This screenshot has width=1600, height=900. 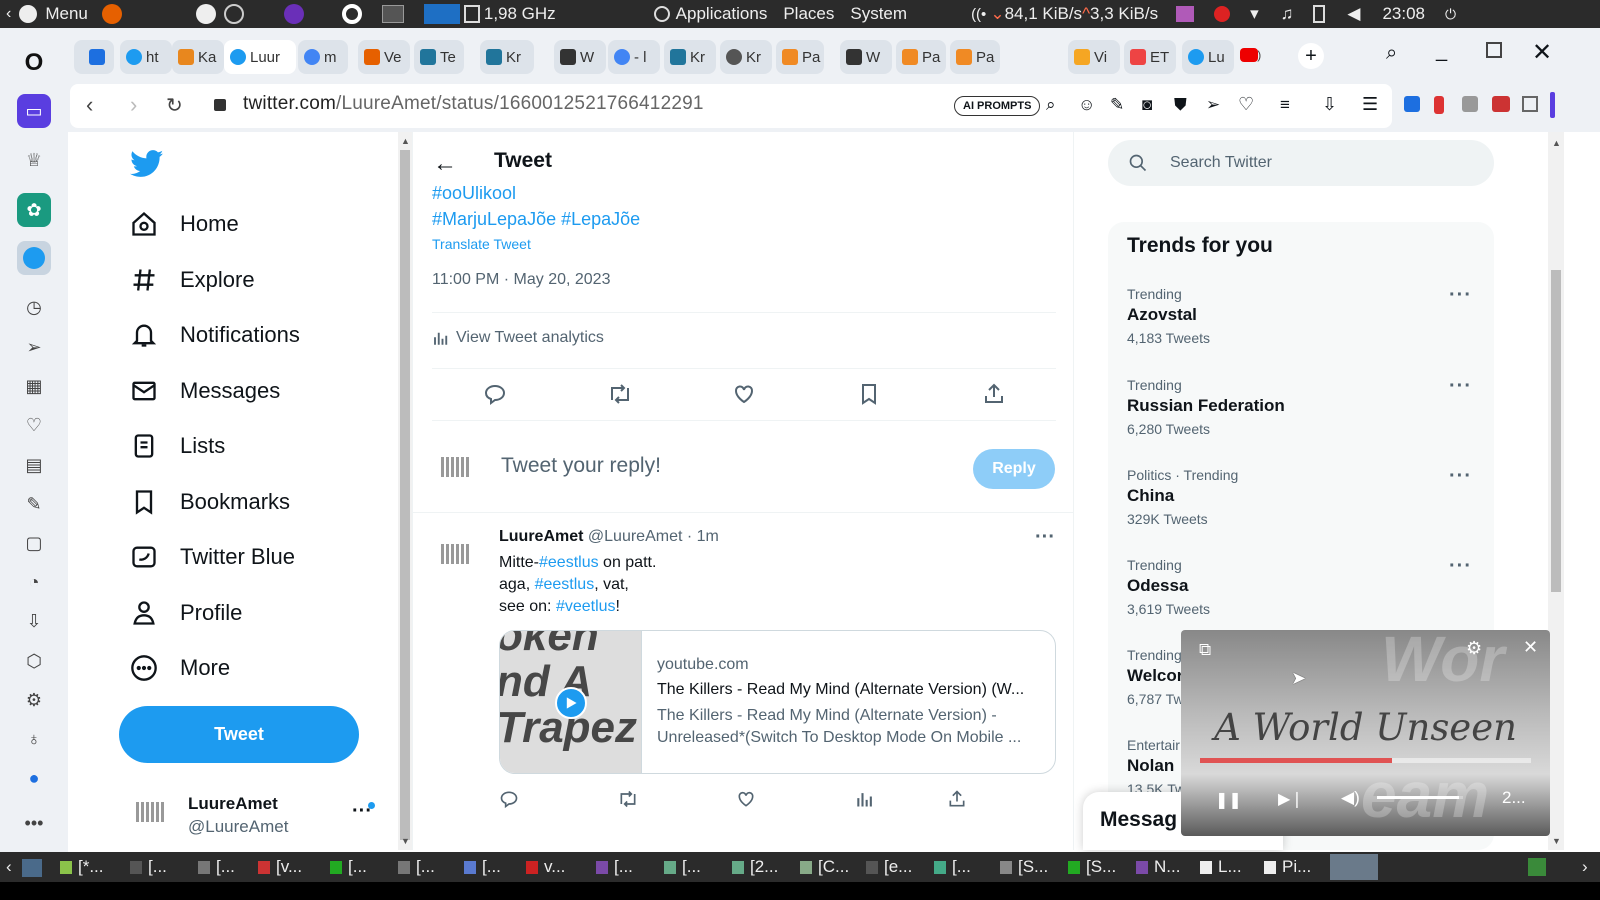 What do you see at coordinates (1365, 760) in the screenshot?
I see `pip-progress-track` at bounding box center [1365, 760].